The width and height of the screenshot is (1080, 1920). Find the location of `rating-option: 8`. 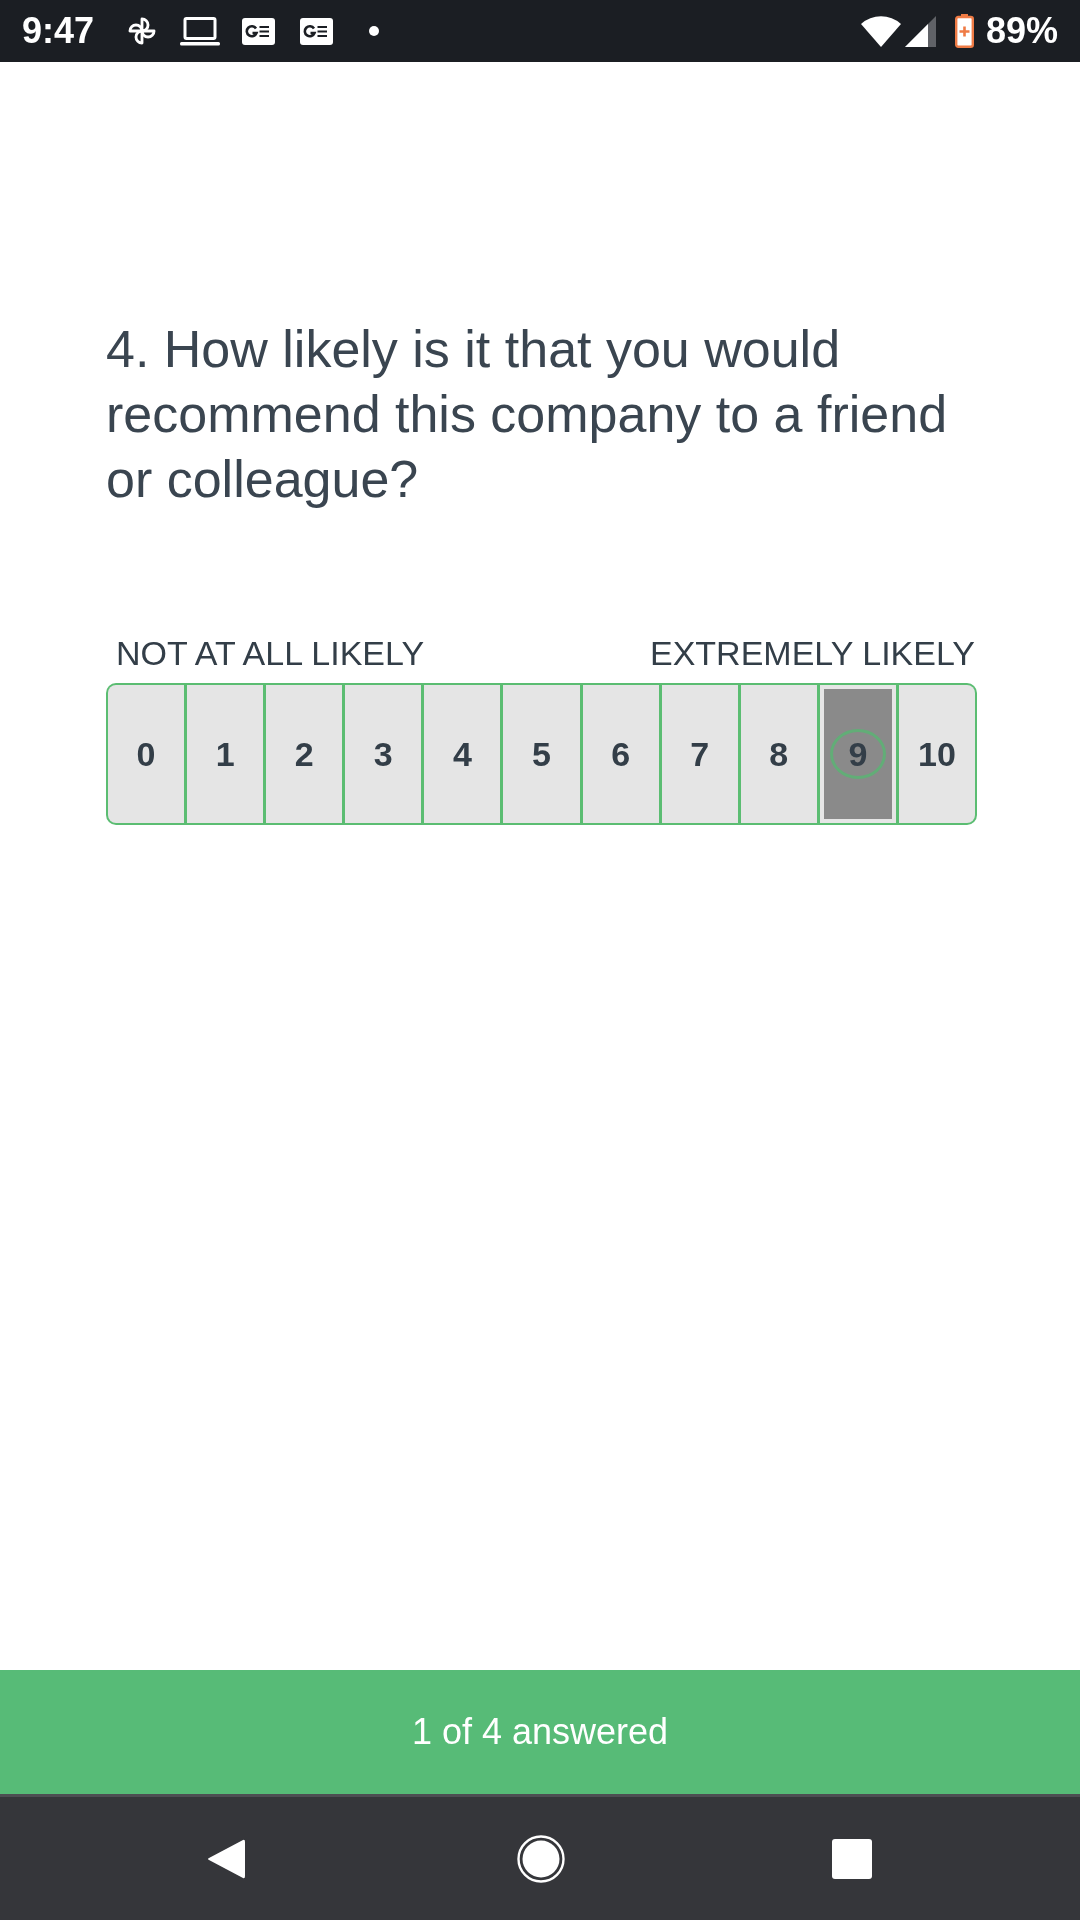

rating-option: 8 is located at coordinates (778, 754).